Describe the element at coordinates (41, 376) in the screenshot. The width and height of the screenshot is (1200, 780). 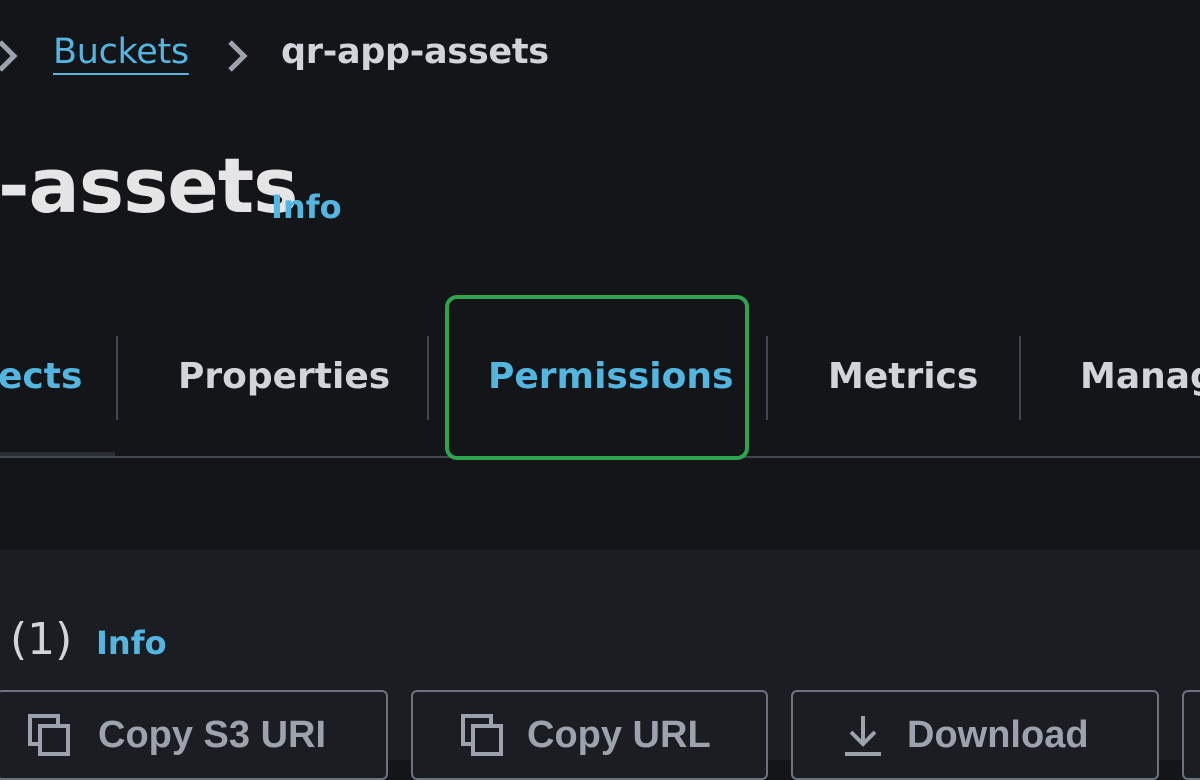
I see `tab-objects: ects` at that location.